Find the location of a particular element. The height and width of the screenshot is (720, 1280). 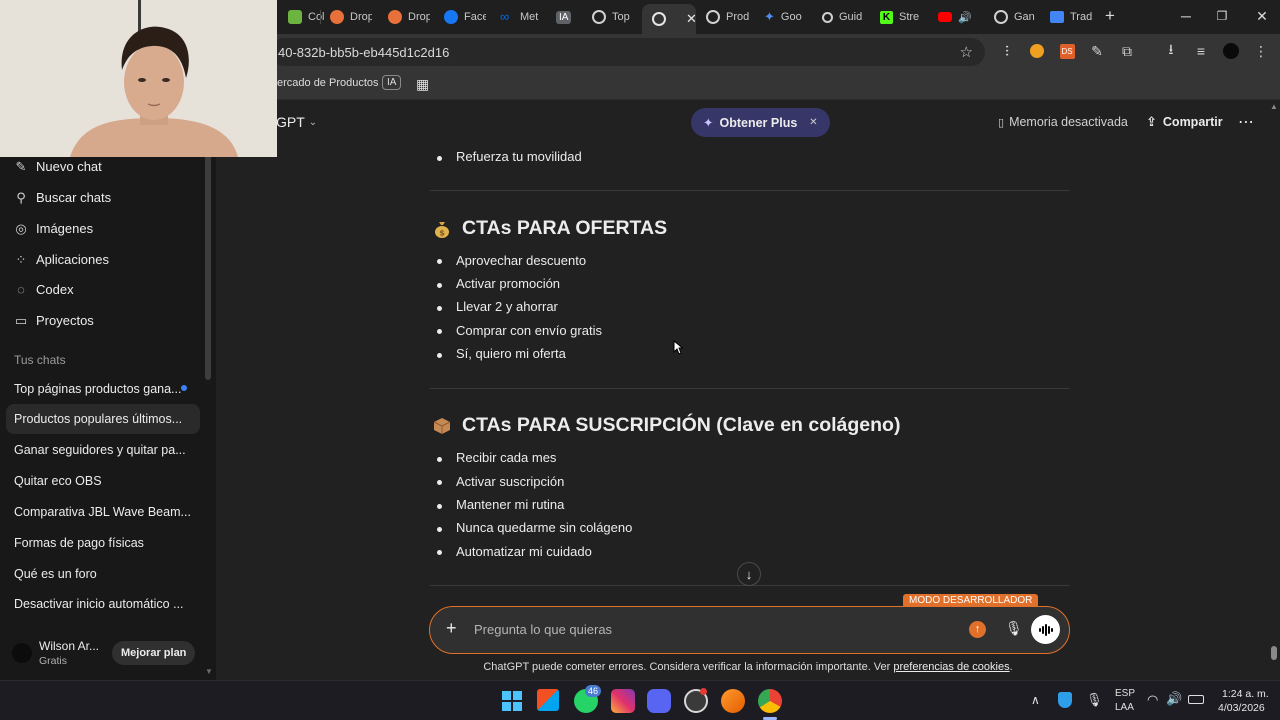

browser-menu-icon: ⋮ is located at coordinates (1261, 51).